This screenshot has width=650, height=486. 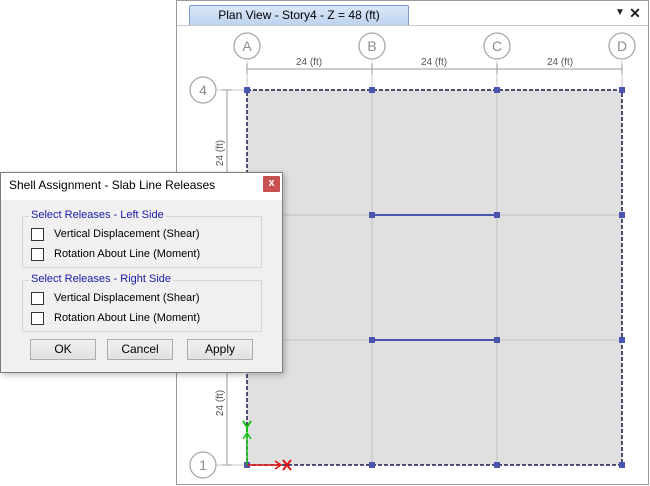 What do you see at coordinates (127, 234) in the screenshot?
I see `left-vertical-displacement-label: Vertical Displacement (Shear)` at bounding box center [127, 234].